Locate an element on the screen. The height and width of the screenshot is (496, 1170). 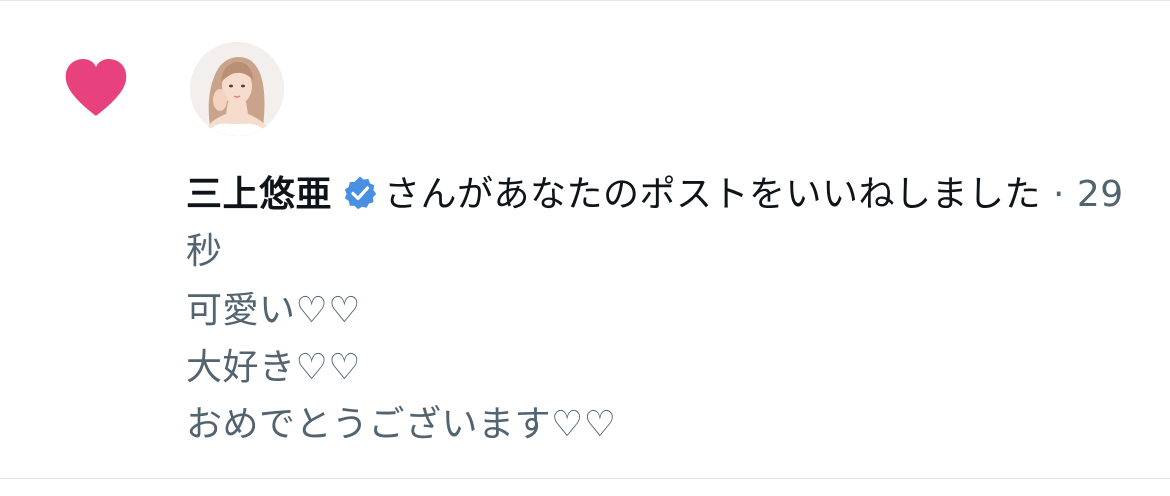
verified-badge-icon is located at coordinates (360, 193).